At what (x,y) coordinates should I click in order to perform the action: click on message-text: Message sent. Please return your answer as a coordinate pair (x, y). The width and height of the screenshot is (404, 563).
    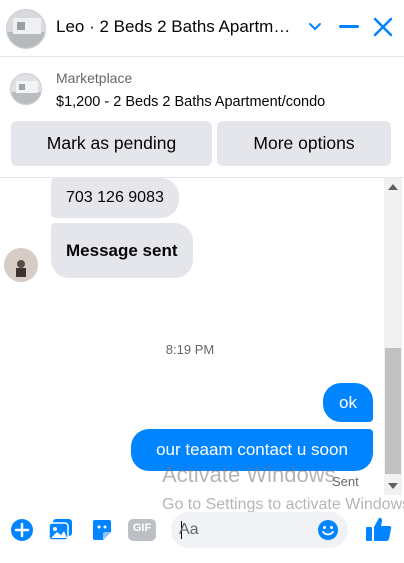
    Looking at the image, I should click on (122, 250).